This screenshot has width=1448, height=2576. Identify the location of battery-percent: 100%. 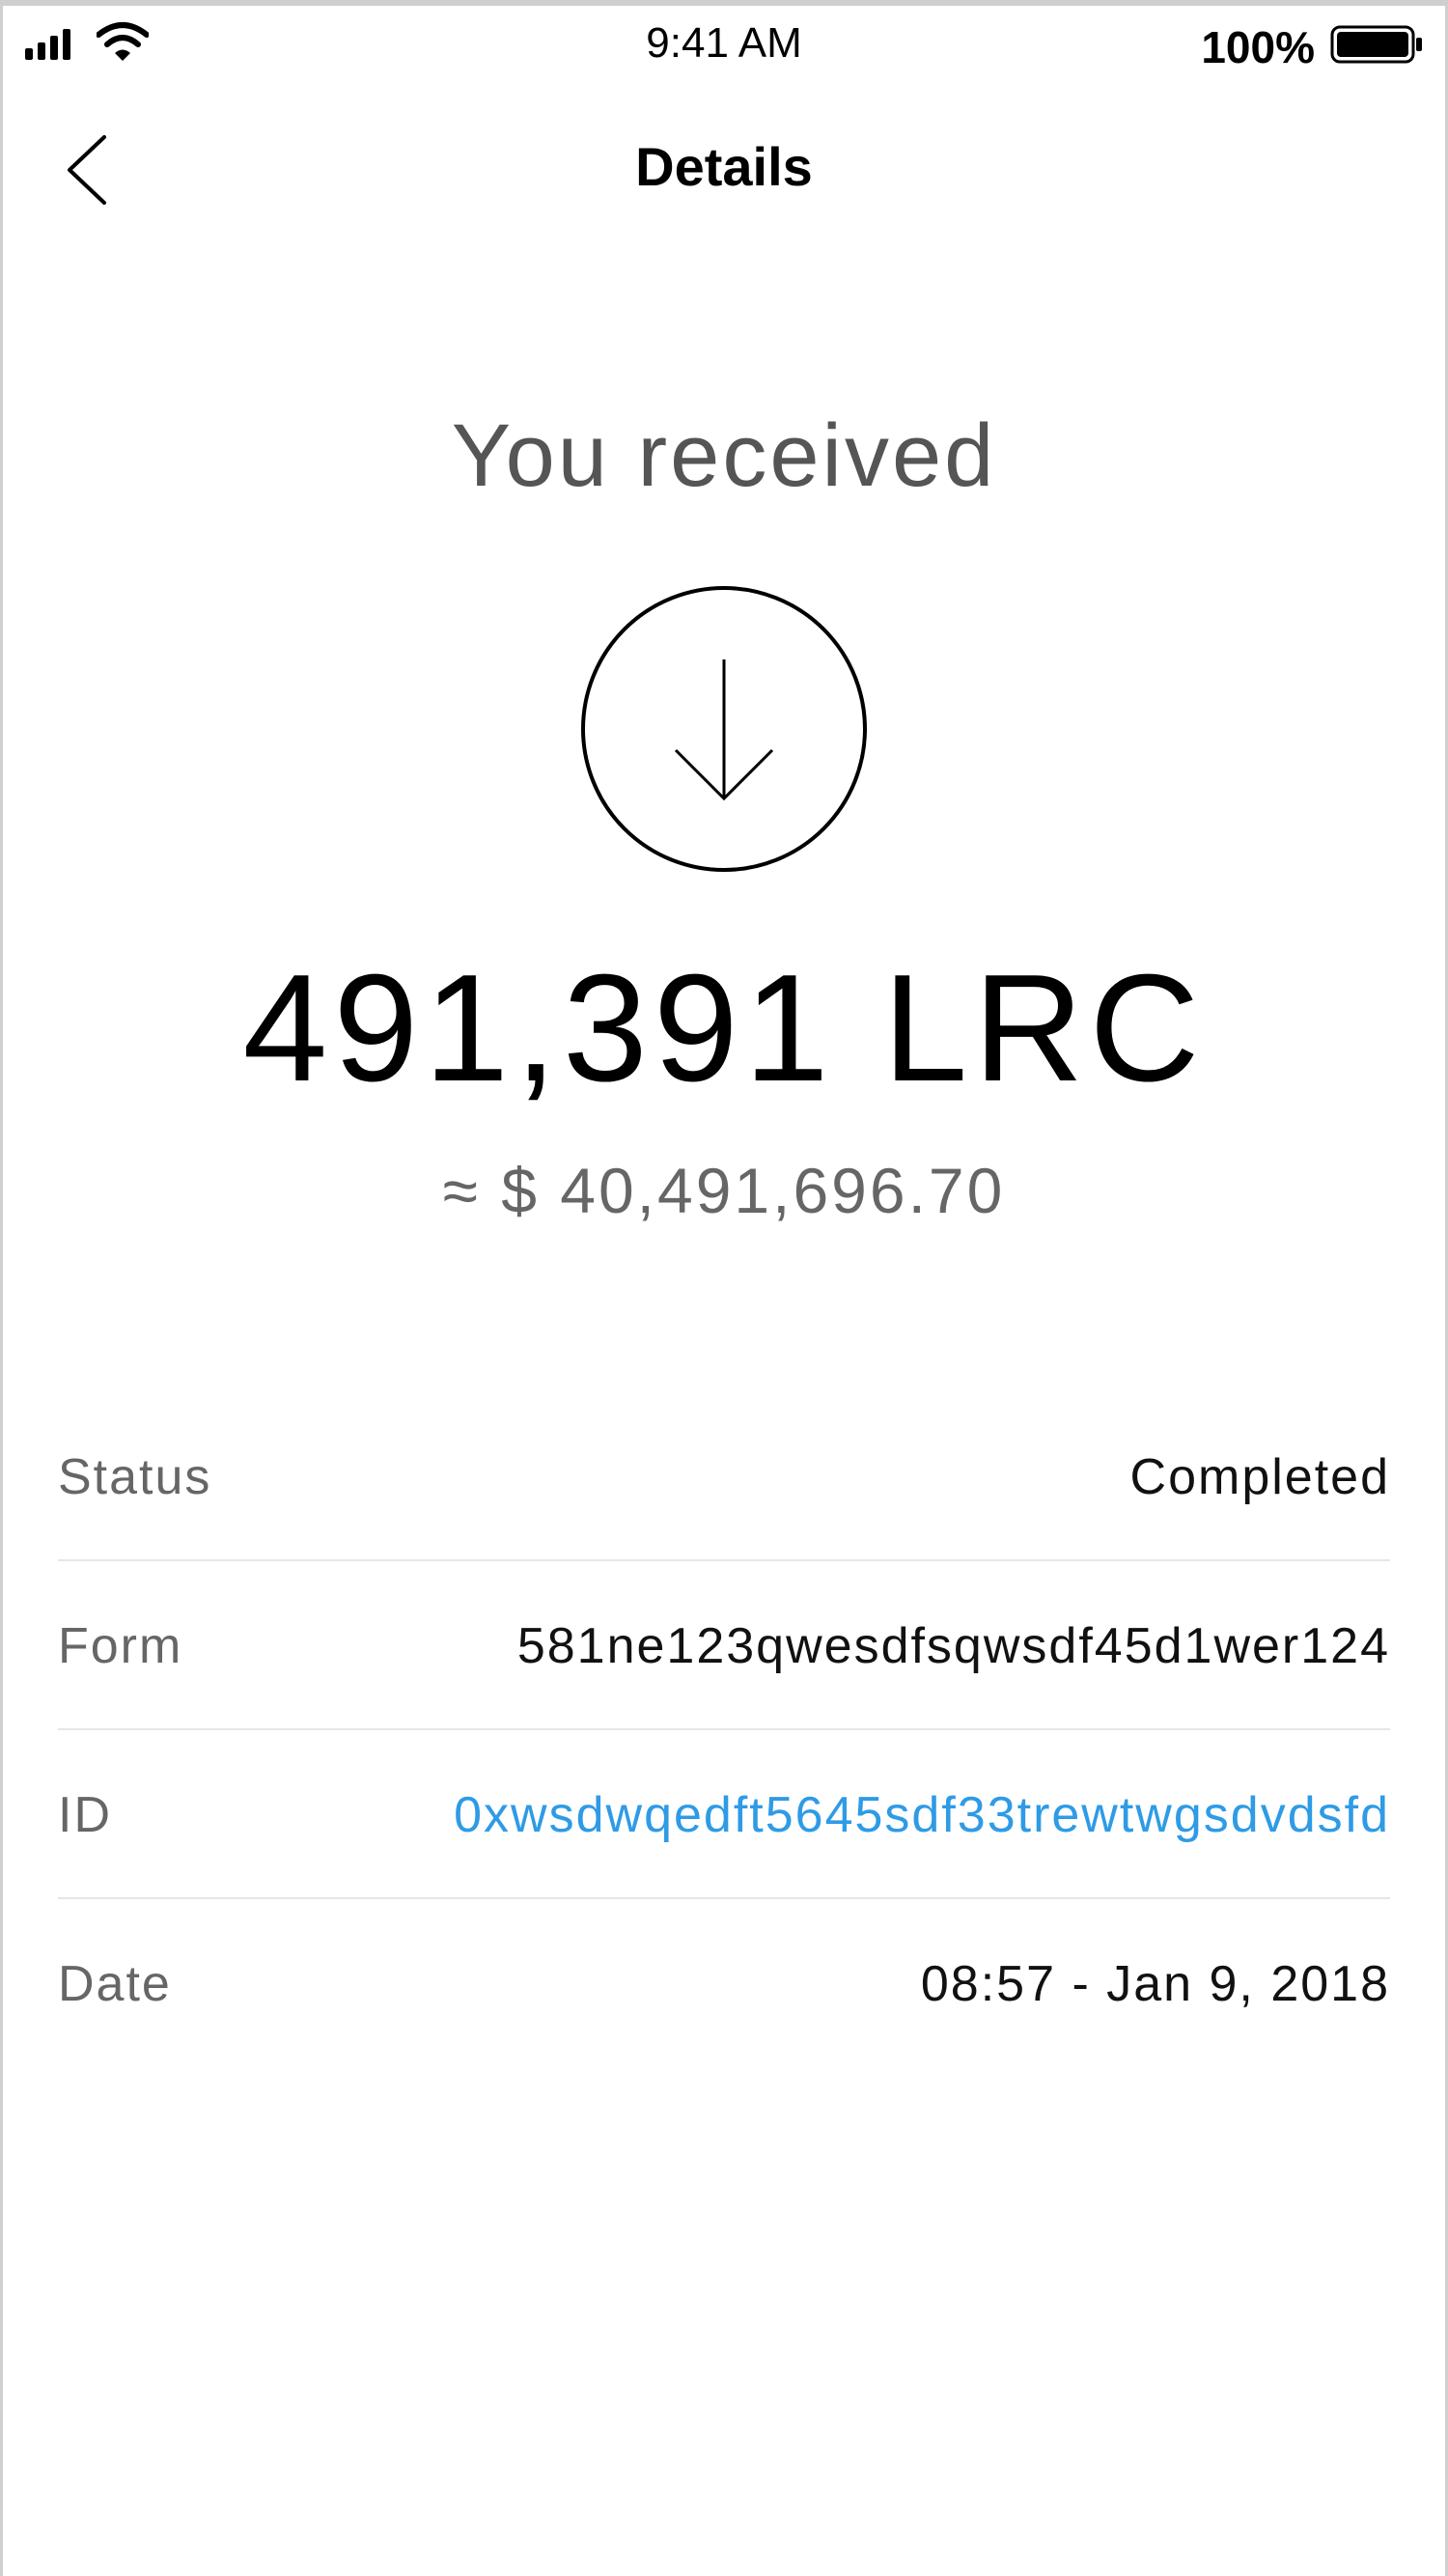
(1258, 47).